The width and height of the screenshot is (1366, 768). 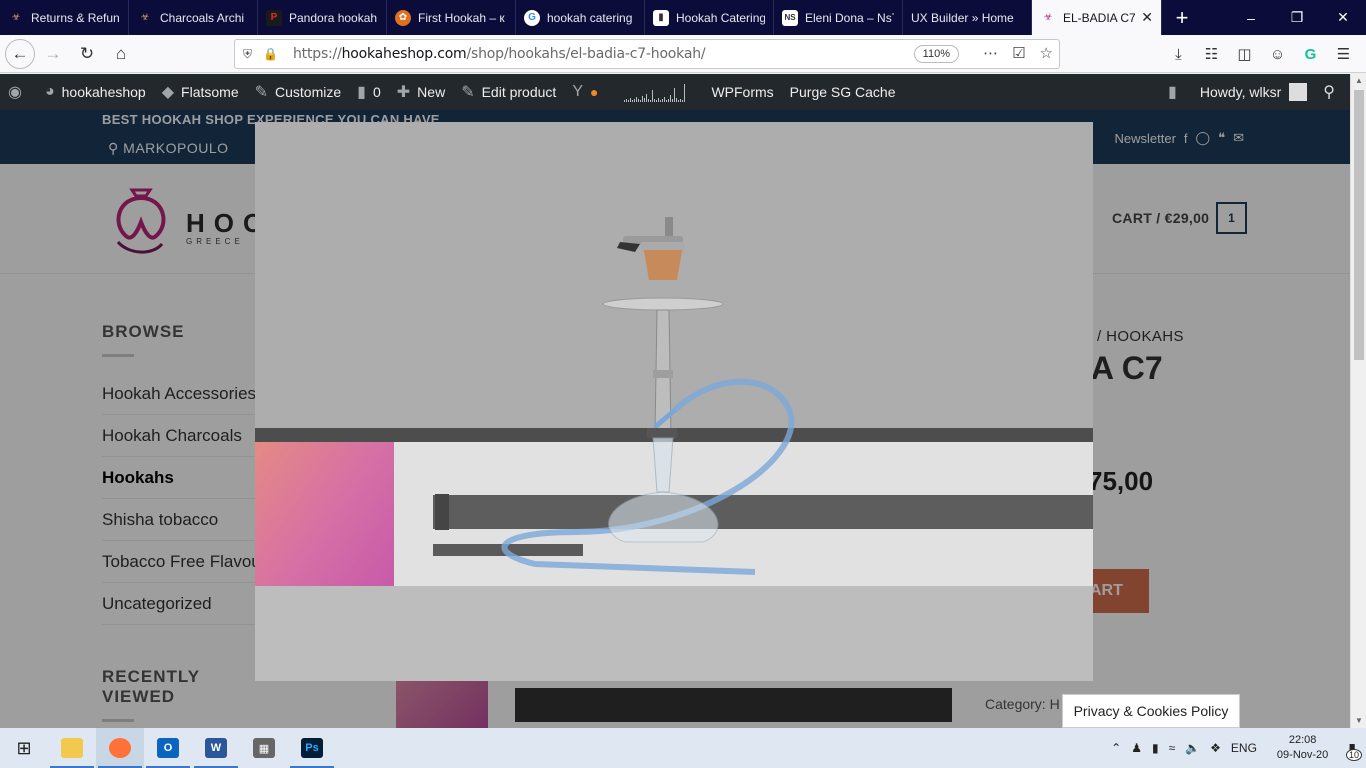 What do you see at coordinates (1192, 748) in the screenshot?
I see `volume-icon: 🔈` at bounding box center [1192, 748].